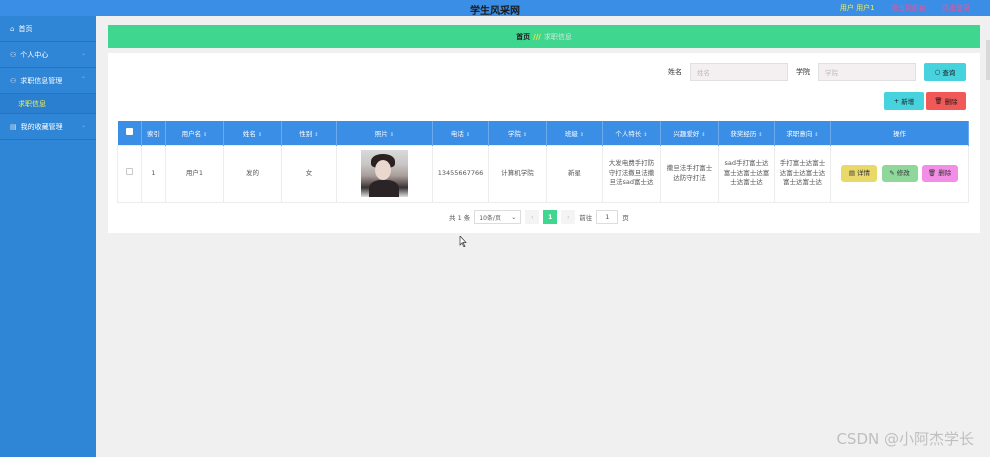 Image resolution: width=990 pixels, height=457 pixels. Describe the element at coordinates (956, 8) in the screenshot. I see `logout-link: 退出登录` at that location.